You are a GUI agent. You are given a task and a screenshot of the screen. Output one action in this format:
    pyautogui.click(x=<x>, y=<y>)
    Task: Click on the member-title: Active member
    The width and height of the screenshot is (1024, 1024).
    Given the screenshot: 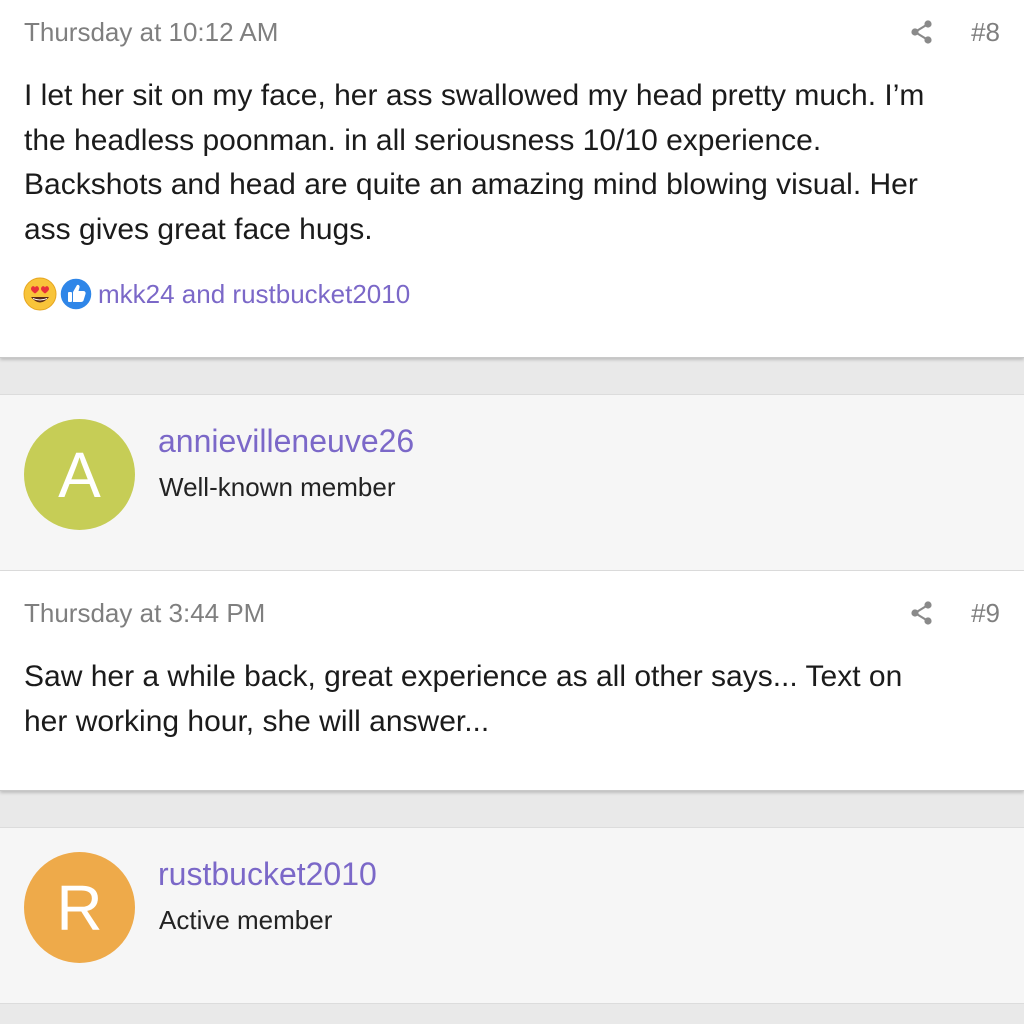 What is the action you would take?
    pyautogui.click(x=246, y=920)
    